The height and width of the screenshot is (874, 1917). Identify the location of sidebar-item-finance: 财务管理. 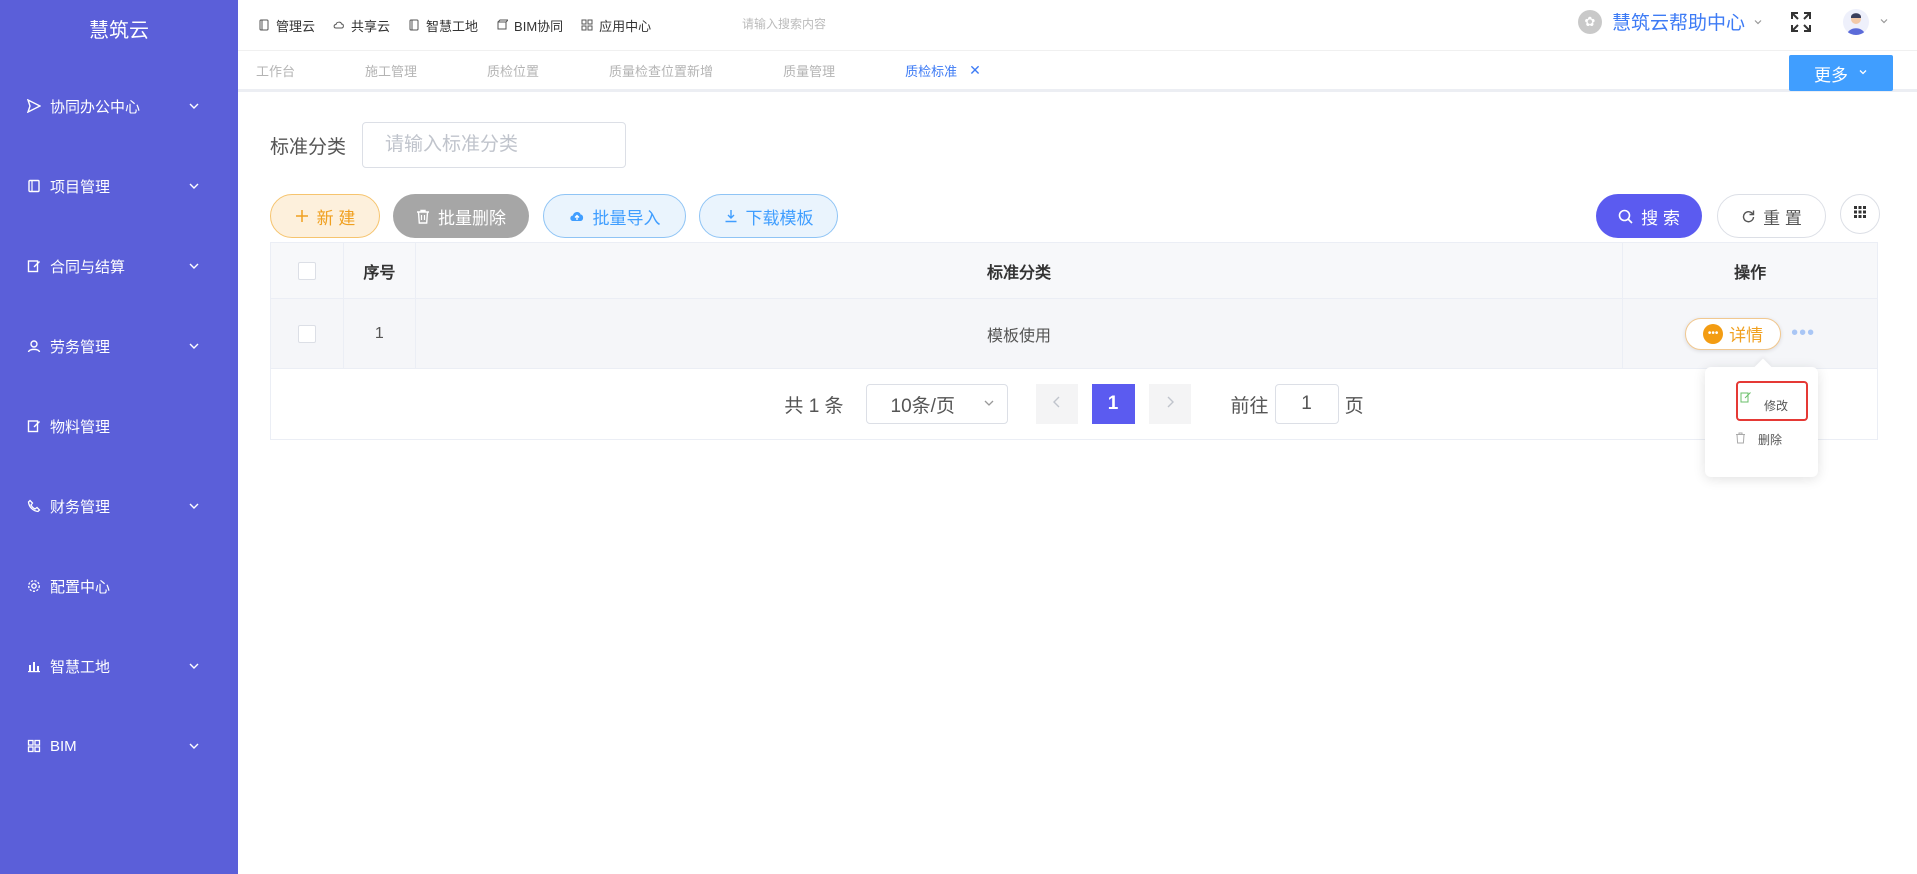
(119, 506).